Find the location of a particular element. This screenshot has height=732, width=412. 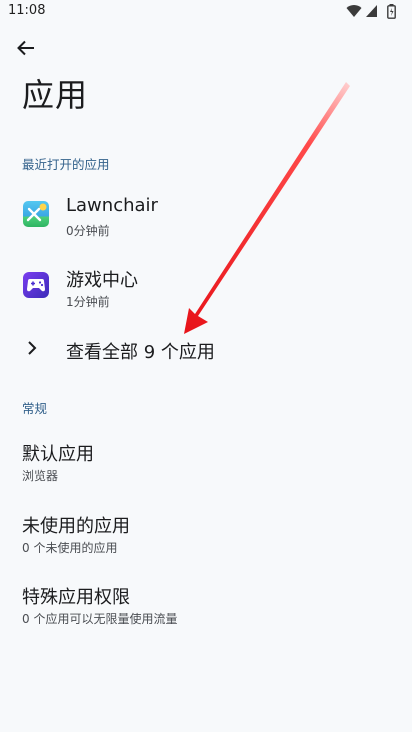

see-all-apps-button: 查看全部 9 个应用 is located at coordinates (206, 349).